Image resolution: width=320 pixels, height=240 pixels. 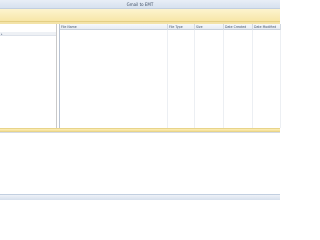 What do you see at coordinates (28, 76) in the screenshot?
I see `folder-tree-pane: ▸` at bounding box center [28, 76].